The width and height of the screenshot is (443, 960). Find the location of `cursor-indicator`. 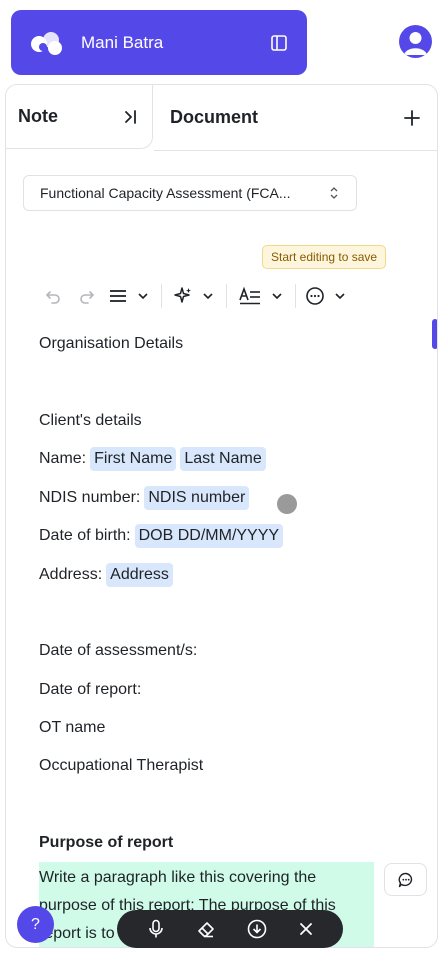

cursor-indicator is located at coordinates (287, 504).